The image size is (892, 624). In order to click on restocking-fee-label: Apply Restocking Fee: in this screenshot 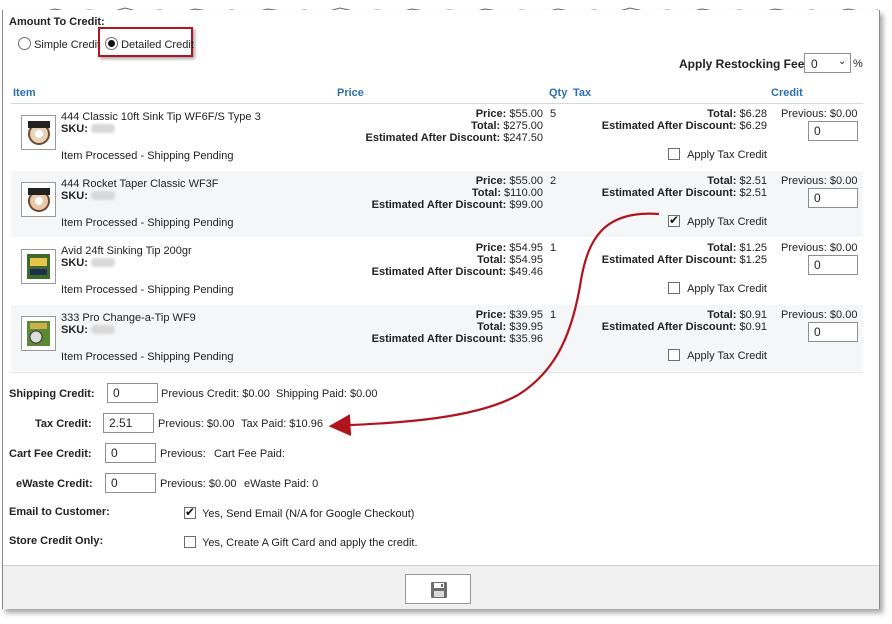, I will do `click(744, 64)`.